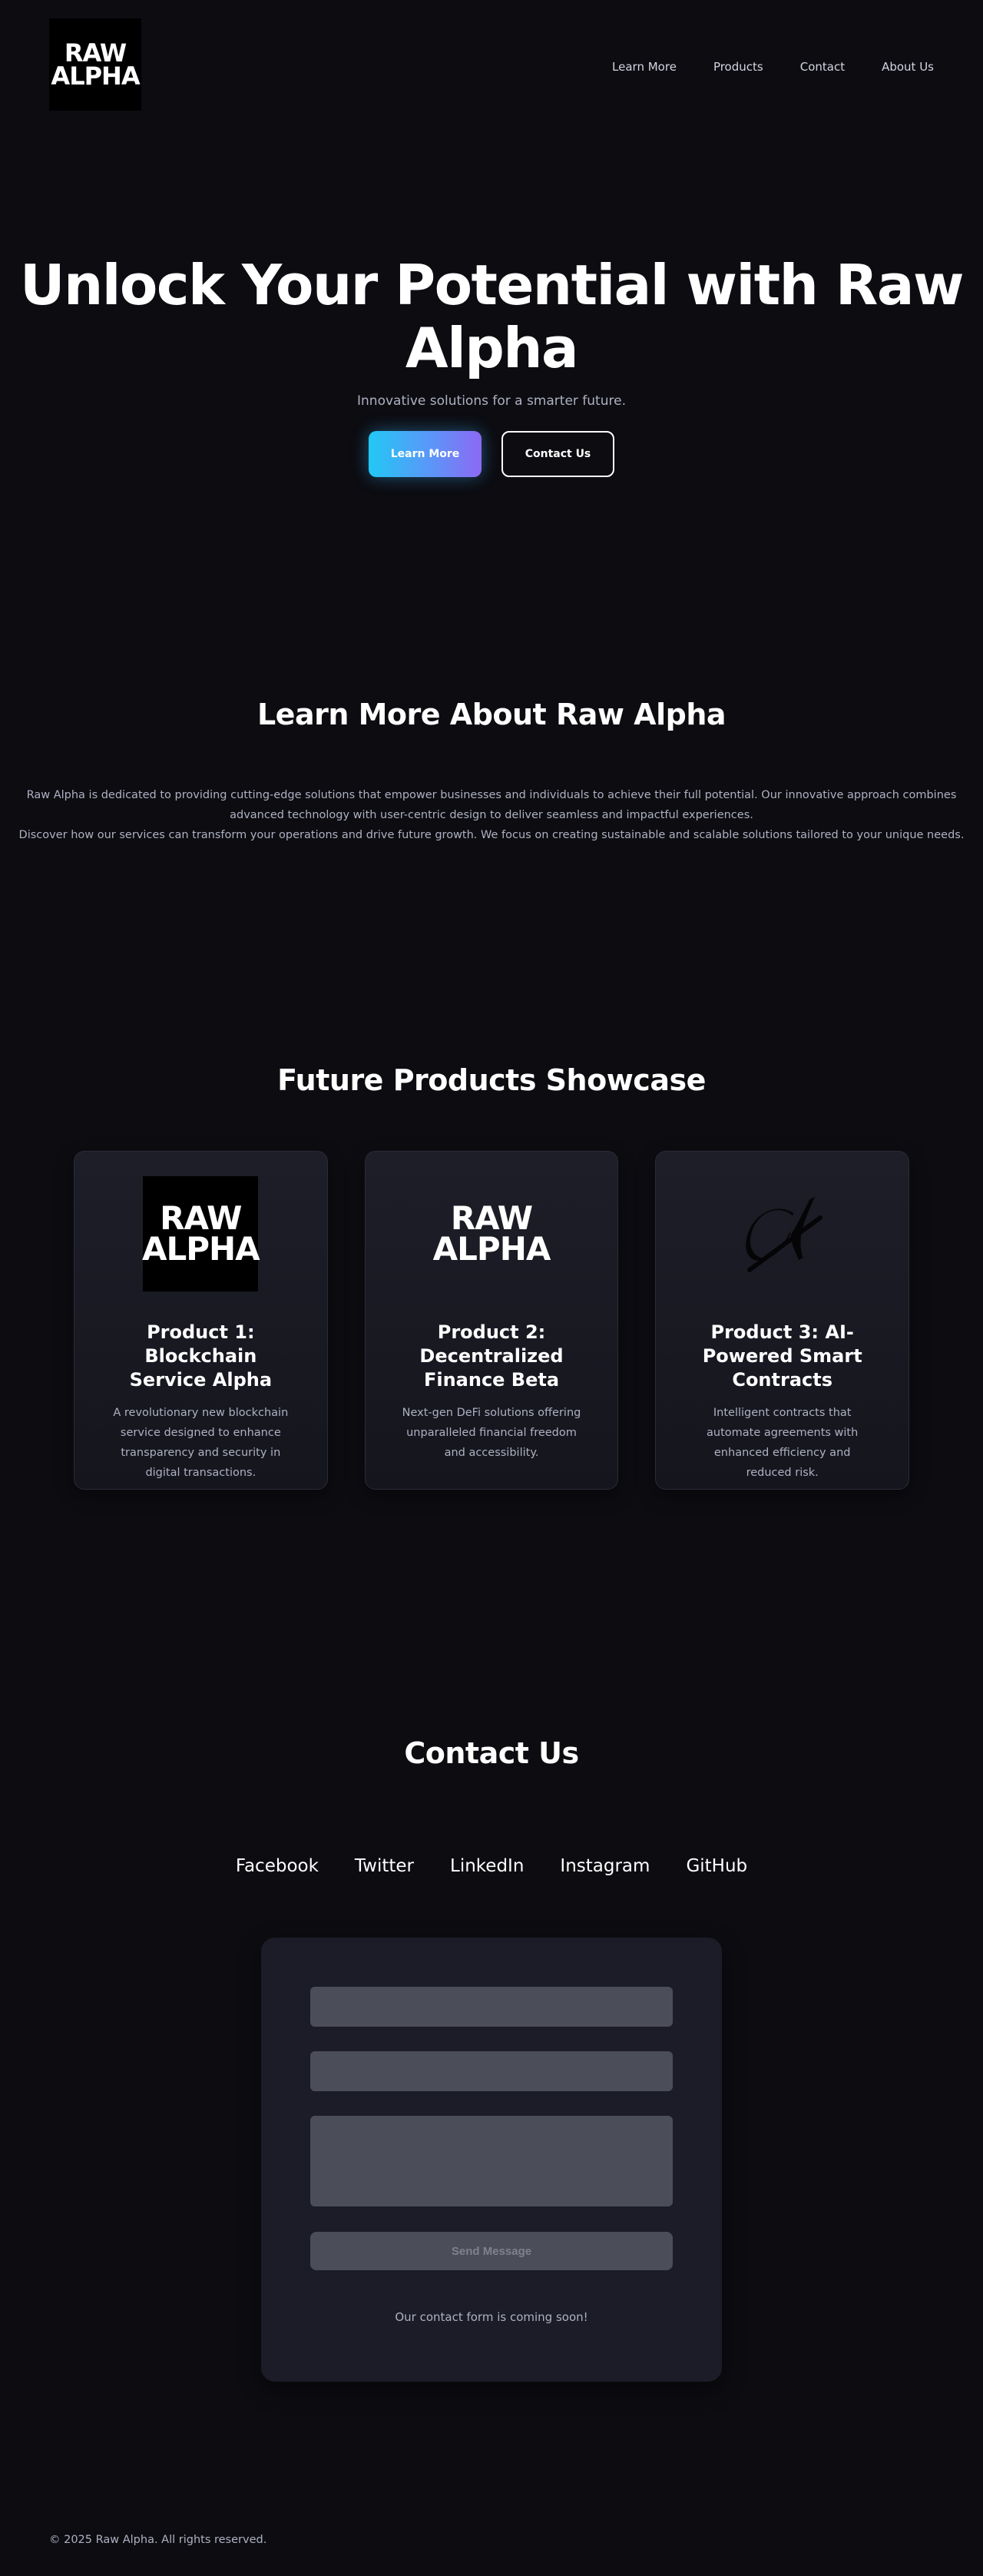 This screenshot has height=2576, width=983. What do you see at coordinates (200, 1249) in the screenshot?
I see `product-1-logo-line-2: ALPHA` at bounding box center [200, 1249].